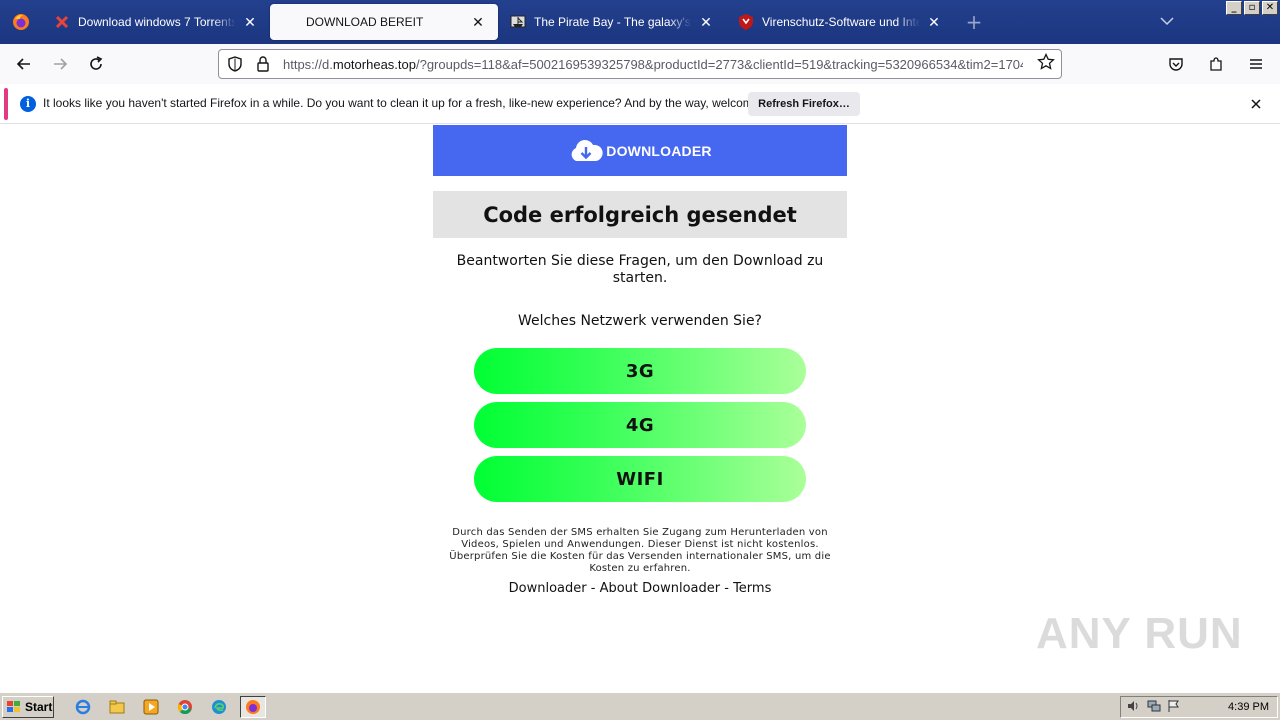 The width and height of the screenshot is (1280, 720). What do you see at coordinates (640, 479) in the screenshot?
I see `choice-wifi-button: WIFI` at bounding box center [640, 479].